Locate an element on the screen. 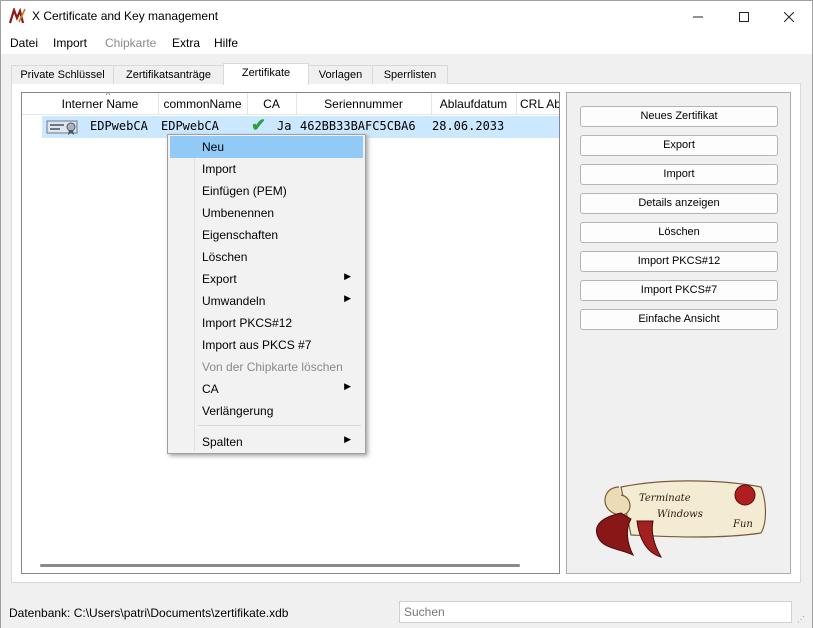 The width and height of the screenshot is (813, 628). tab-private-keys: Private Schlüssel is located at coordinates (62, 74).